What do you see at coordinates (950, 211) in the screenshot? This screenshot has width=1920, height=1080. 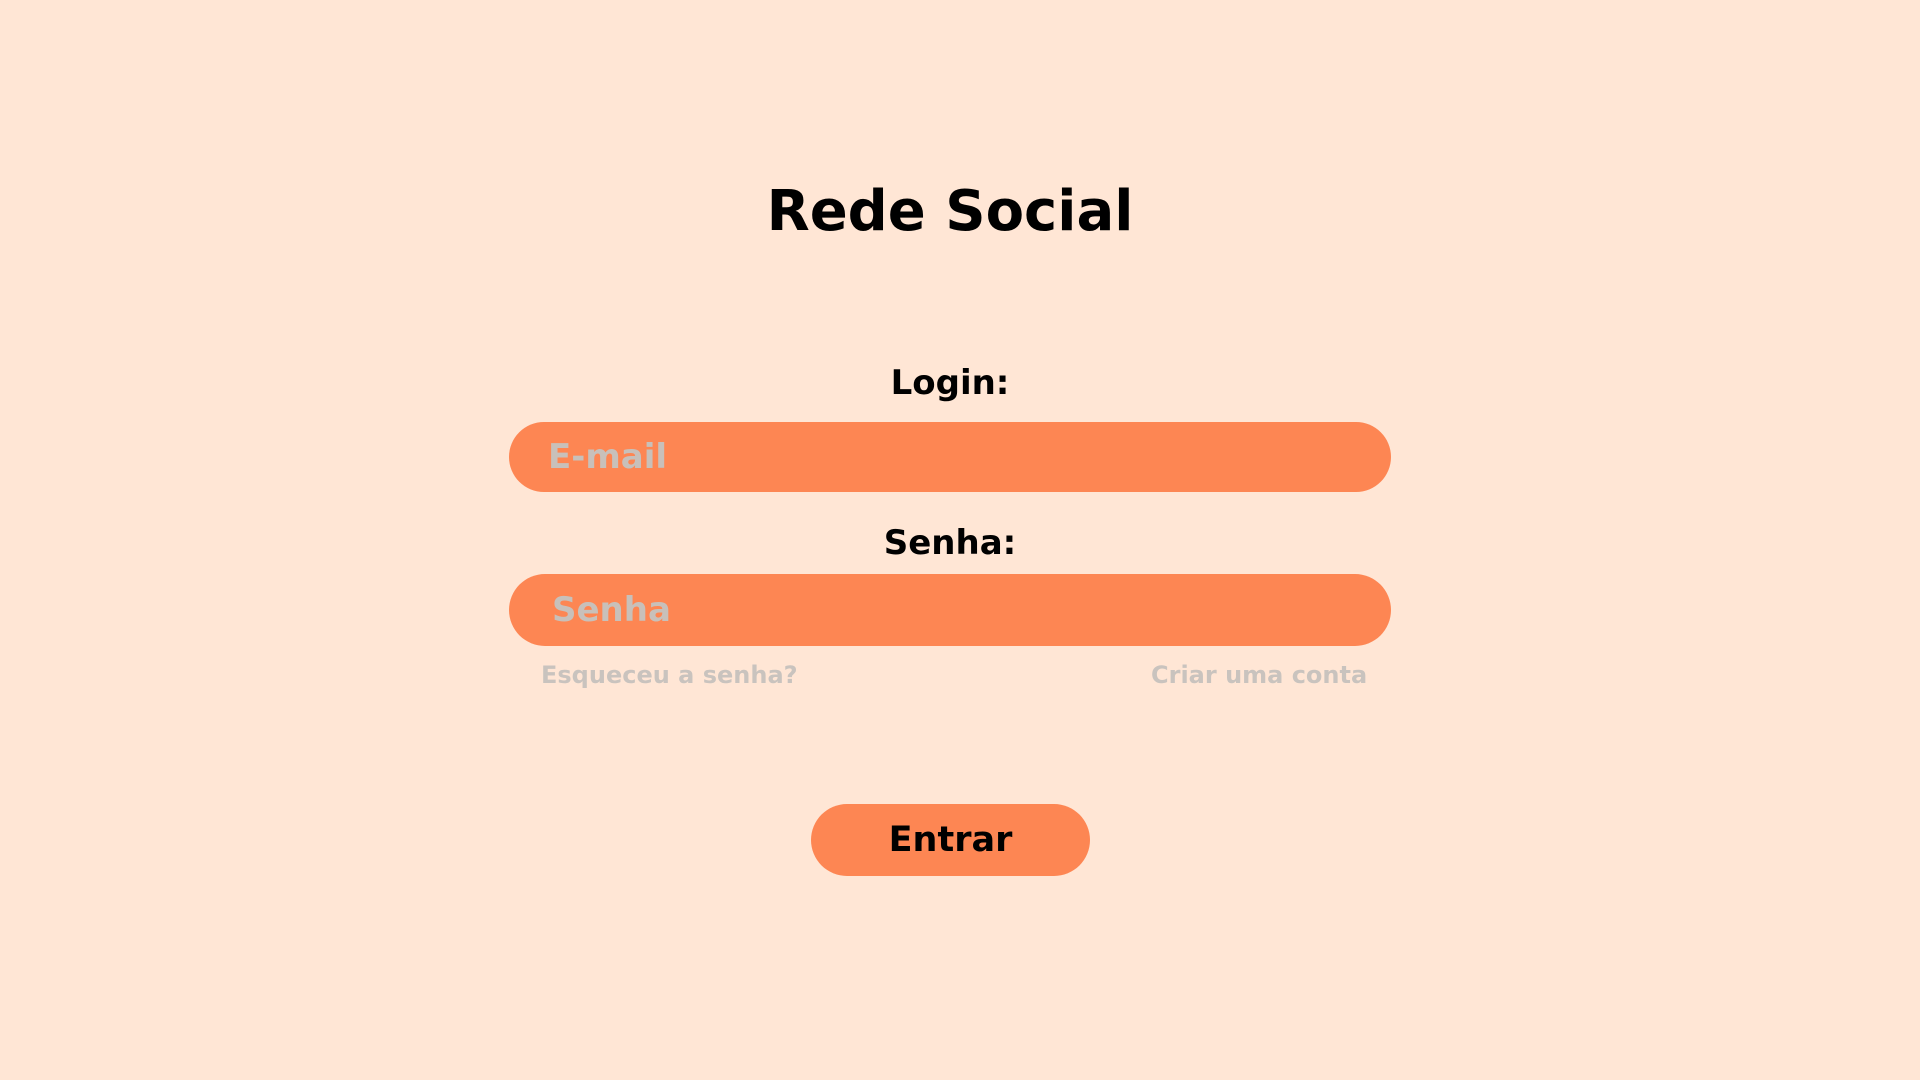 I see `page-title: Rede Social` at bounding box center [950, 211].